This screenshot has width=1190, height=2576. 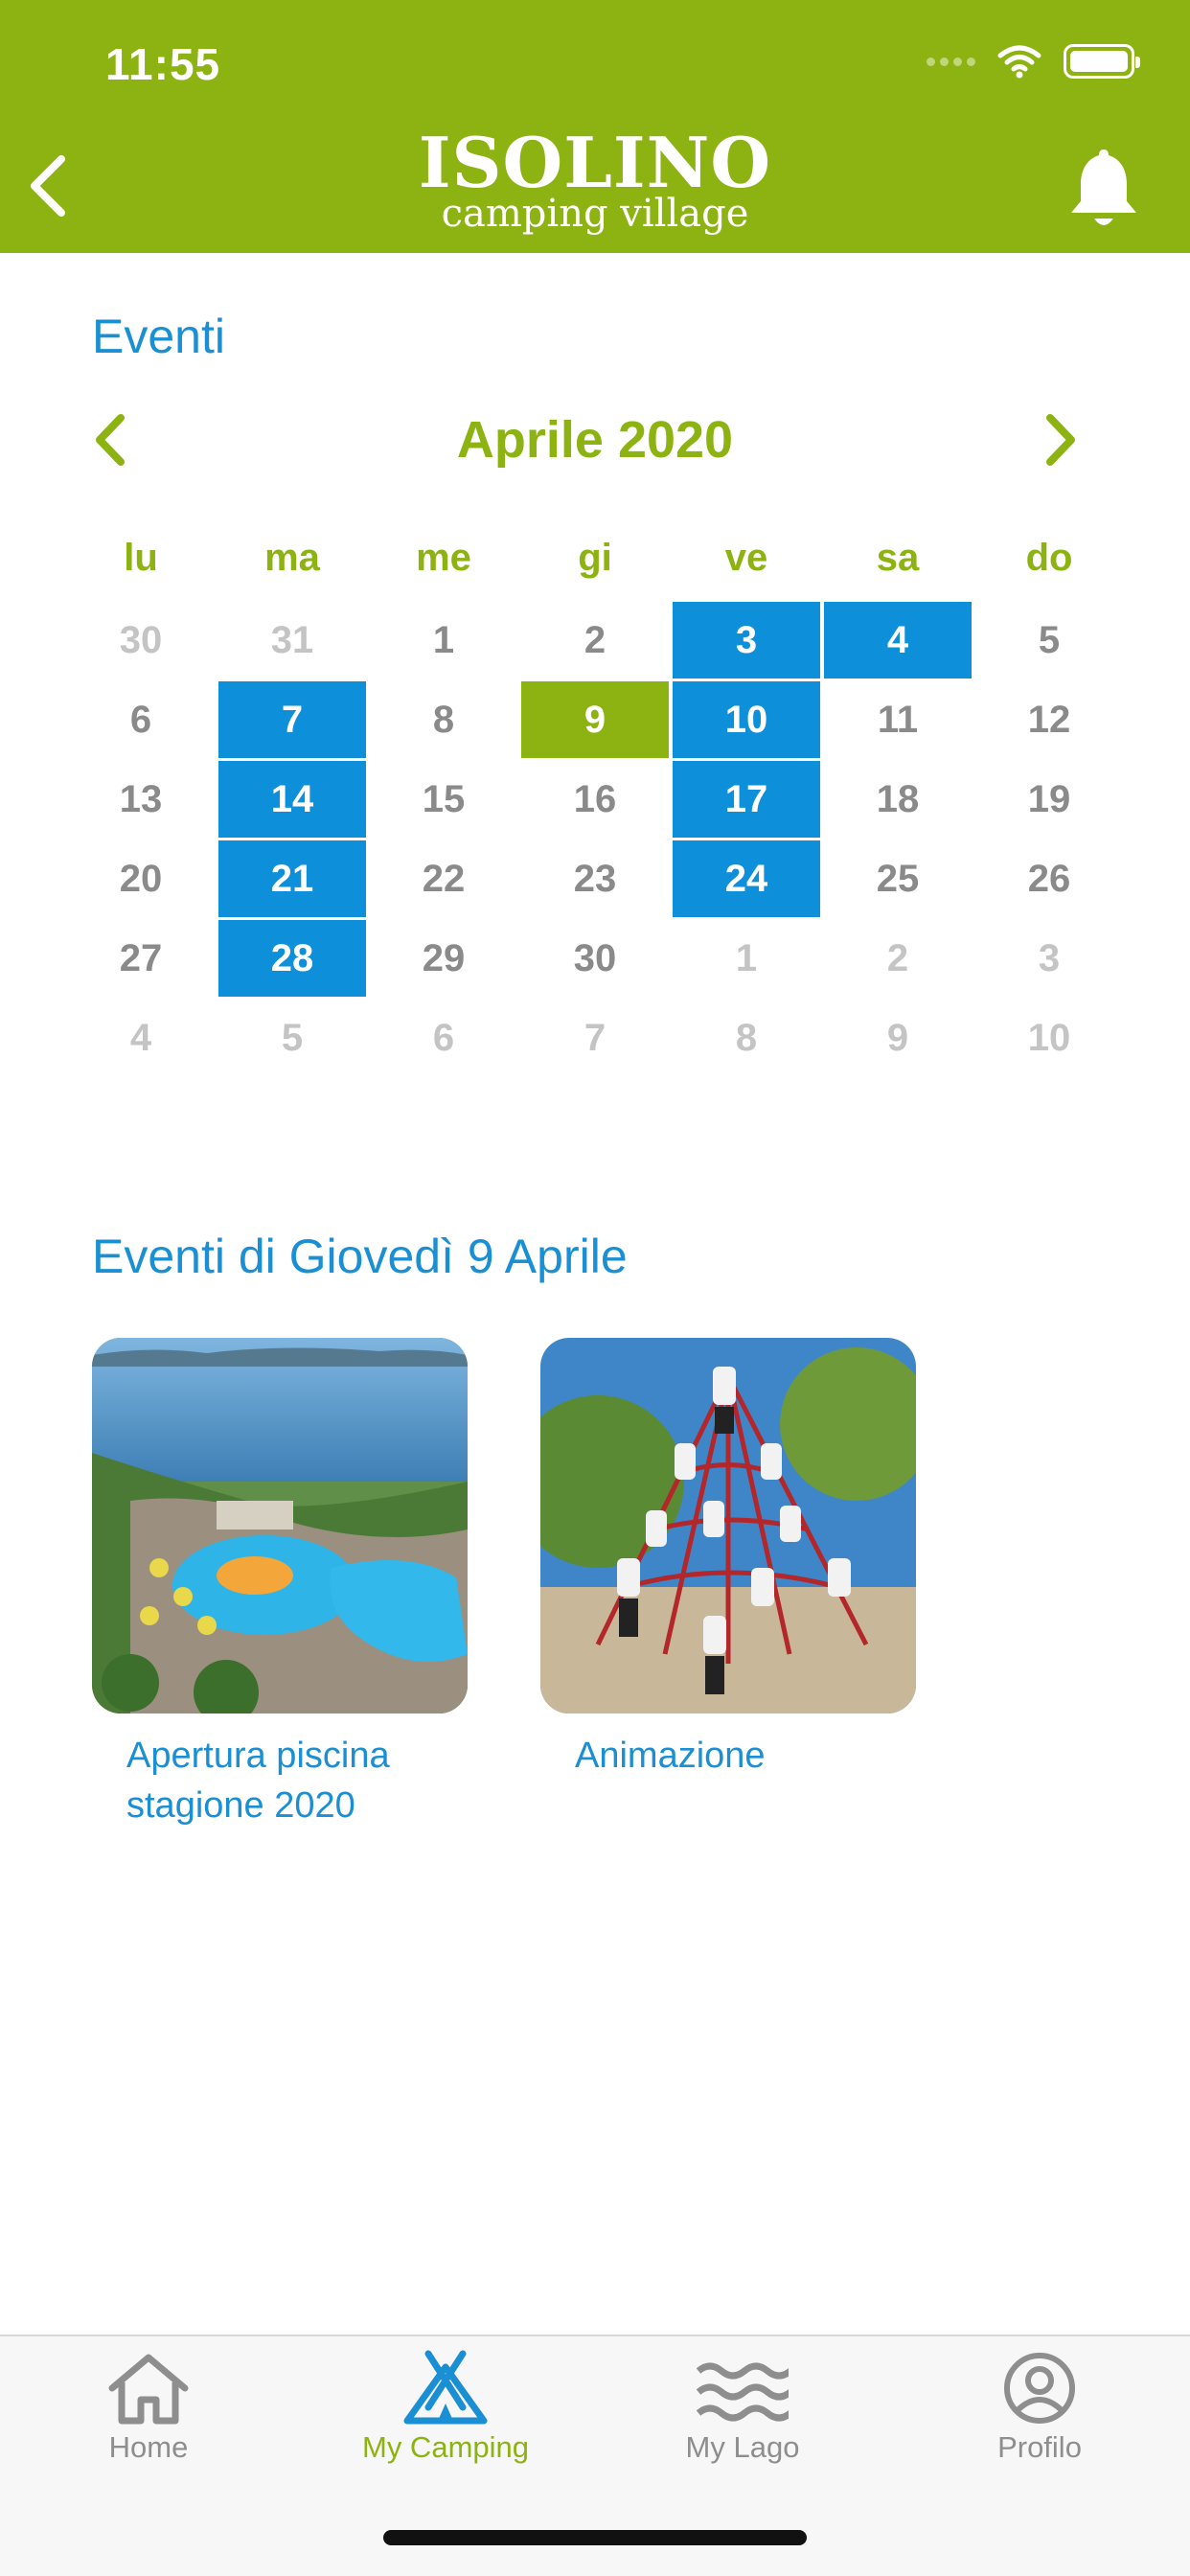 I want to click on event-card: Animazione, so click(x=728, y=1559).